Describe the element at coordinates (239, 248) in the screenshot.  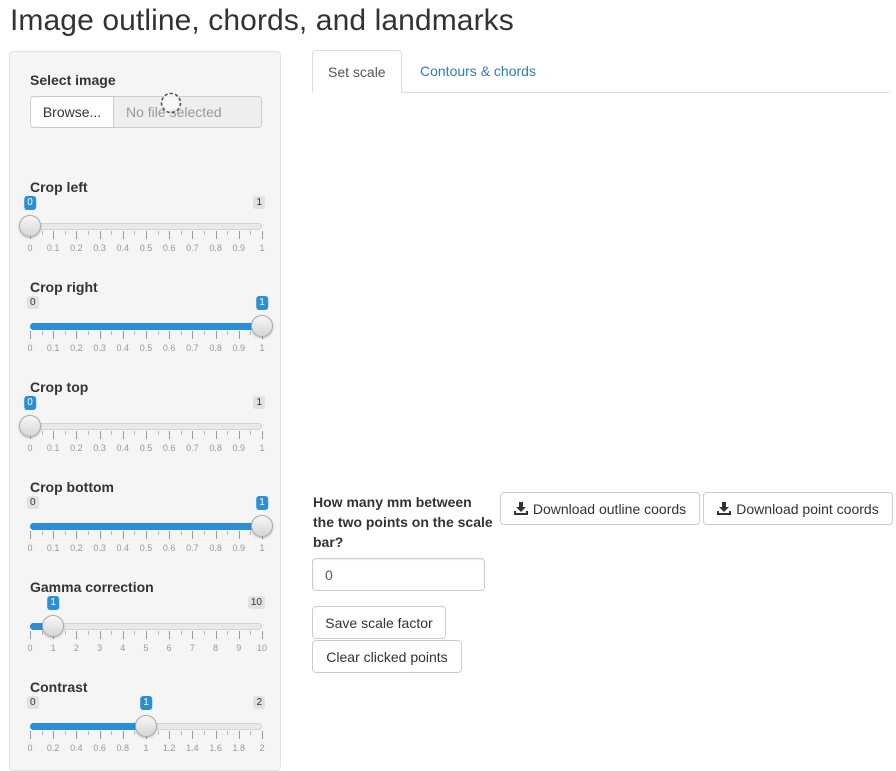
I see `tick-label: 0.9` at that location.